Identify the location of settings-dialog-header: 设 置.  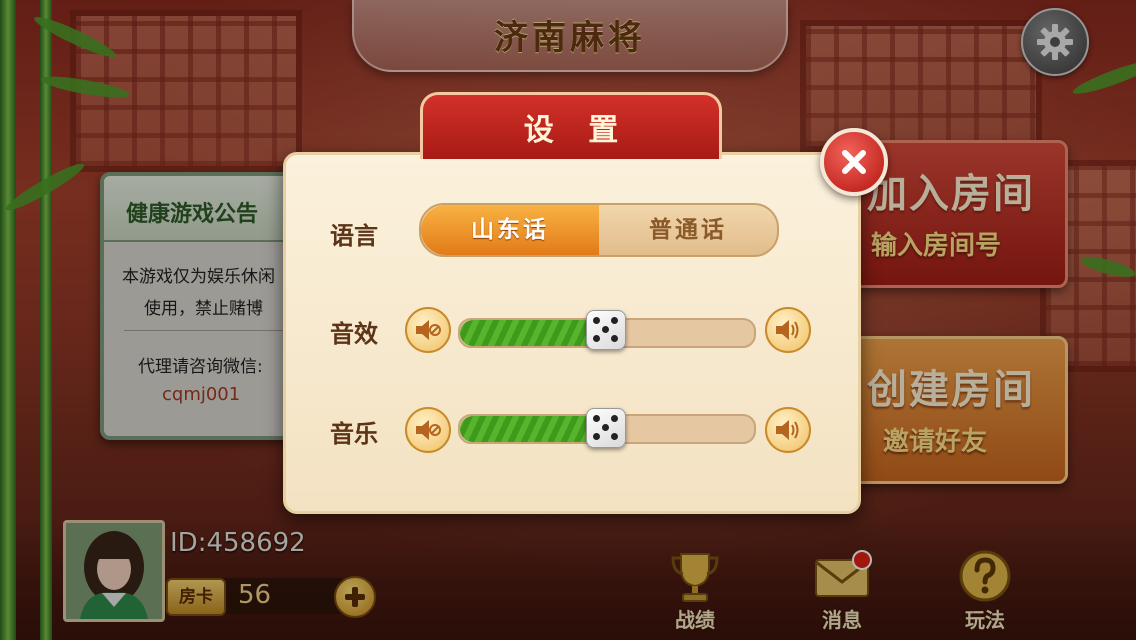
(571, 125).